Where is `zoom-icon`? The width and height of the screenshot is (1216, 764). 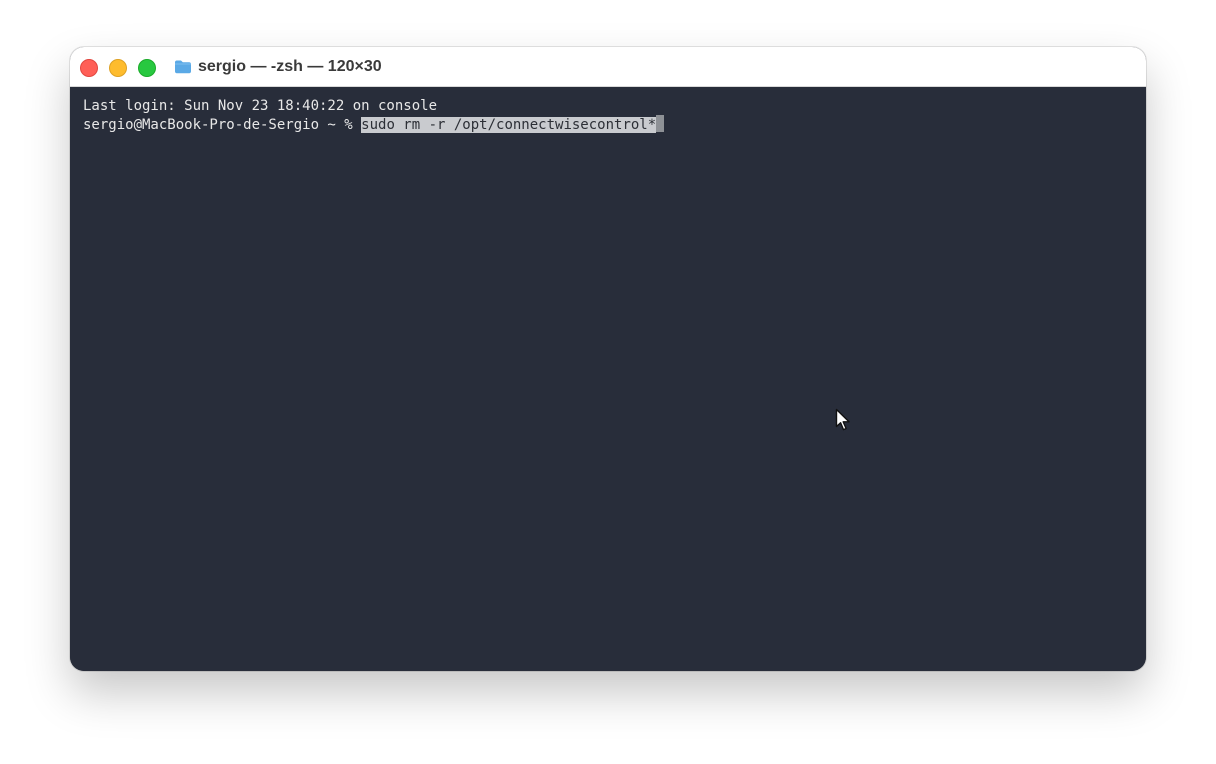 zoom-icon is located at coordinates (147, 68).